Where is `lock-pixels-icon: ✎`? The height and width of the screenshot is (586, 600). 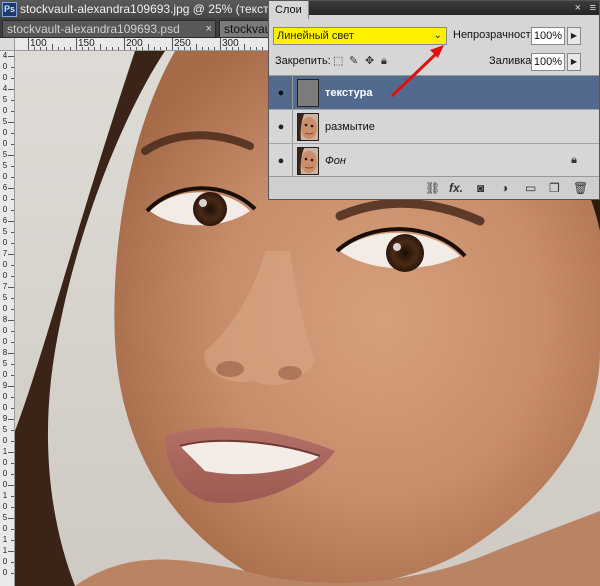
lock-pixels-icon: ✎ is located at coordinates (353, 61).